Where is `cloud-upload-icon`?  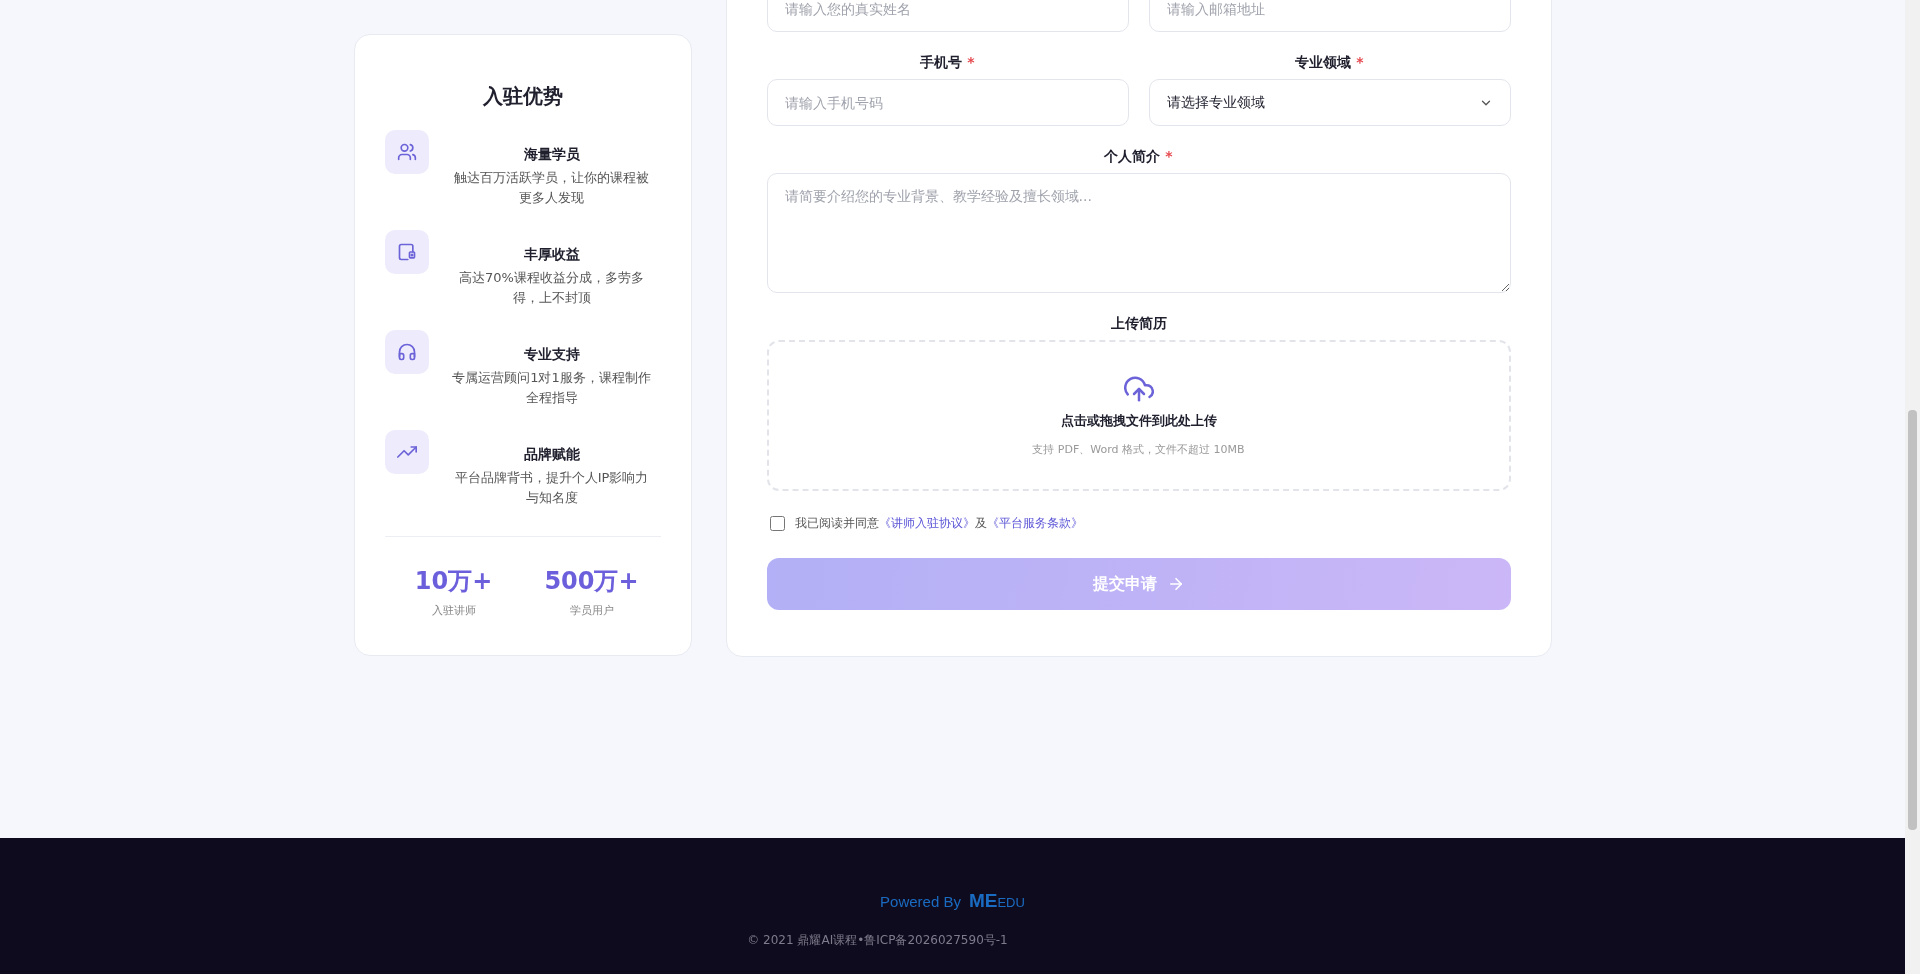
cloud-upload-icon is located at coordinates (1138, 389).